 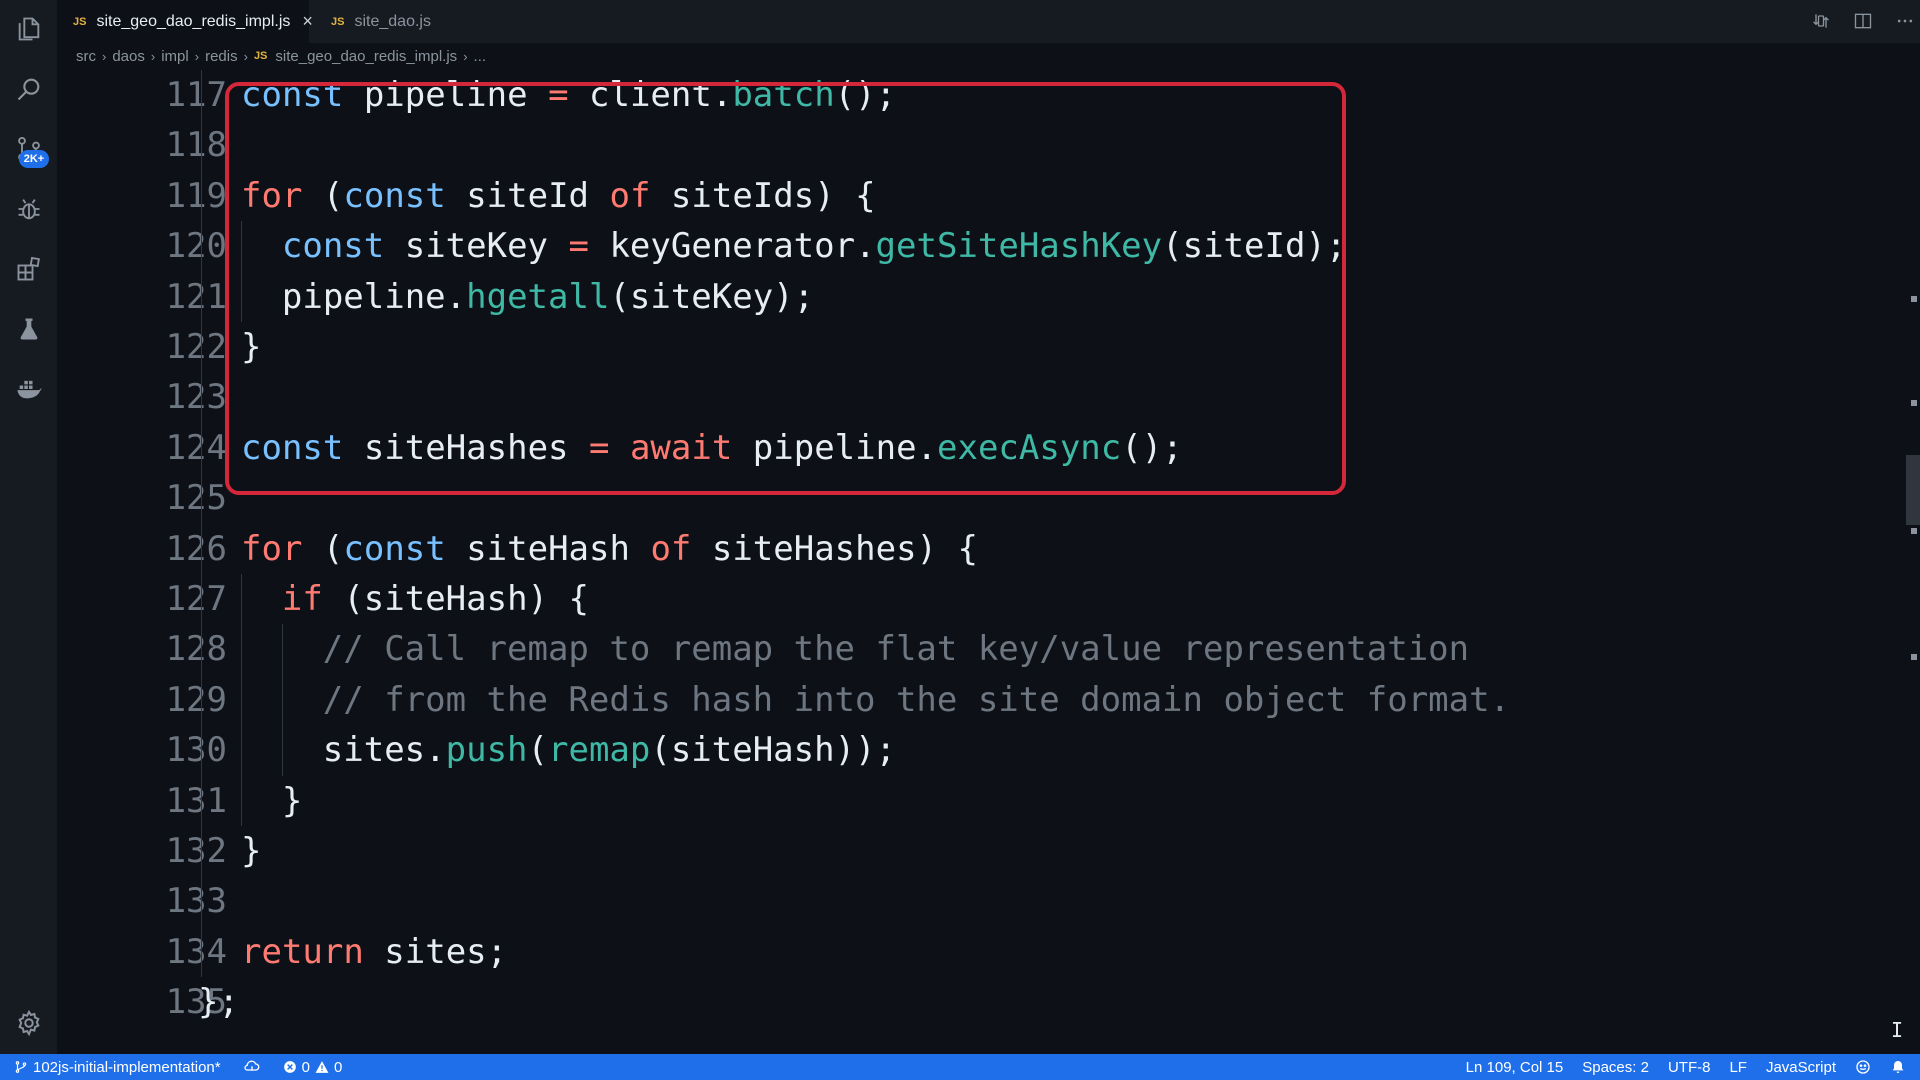 What do you see at coordinates (29, 89) in the screenshot?
I see `search-icon` at bounding box center [29, 89].